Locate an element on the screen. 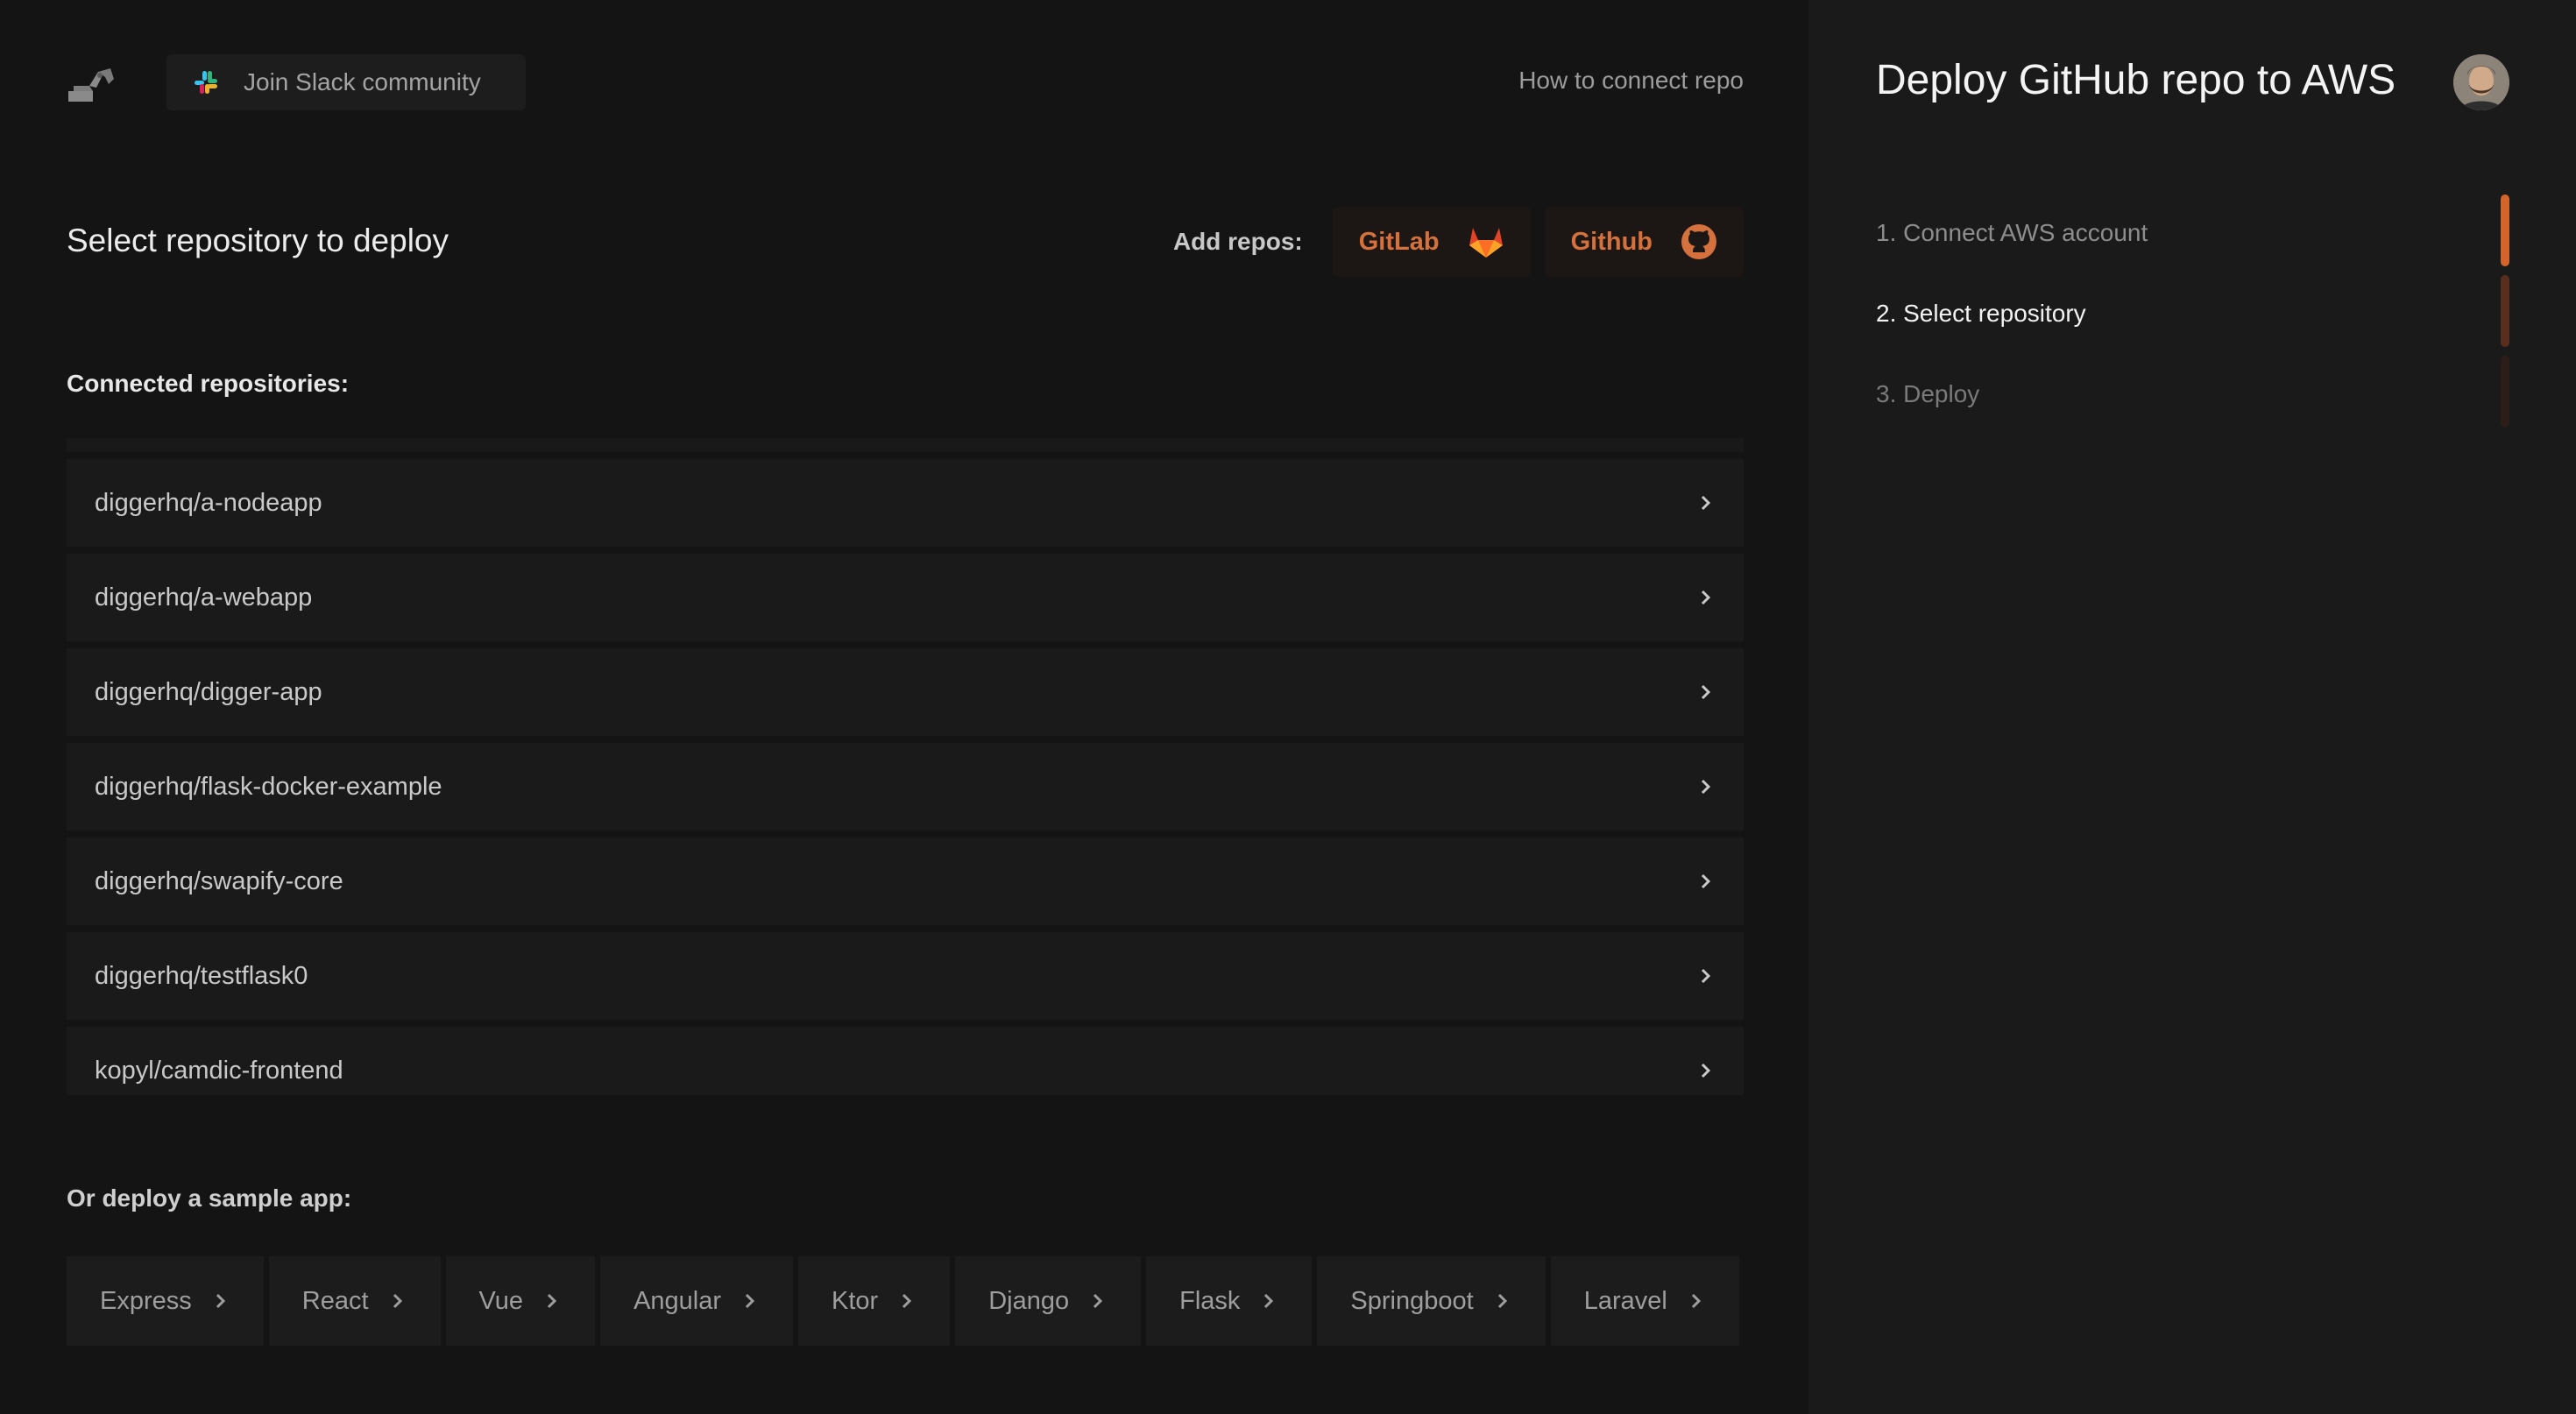 The image size is (2576, 1414). sample-flask-button: Flask is located at coordinates (1229, 1301).